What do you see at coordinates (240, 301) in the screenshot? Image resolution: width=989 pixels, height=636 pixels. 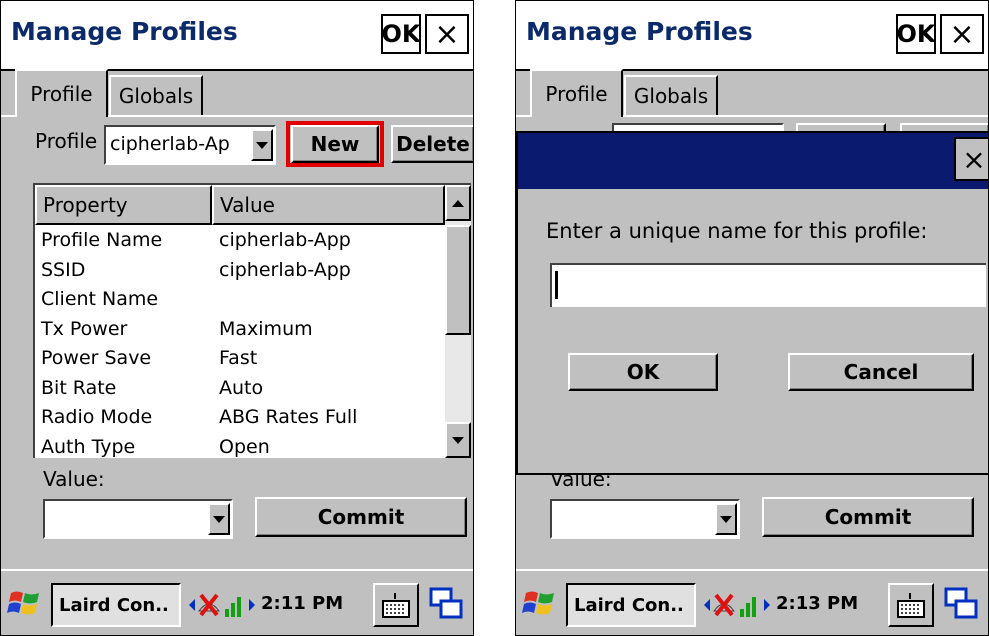 I see `table-row: Client Name` at bounding box center [240, 301].